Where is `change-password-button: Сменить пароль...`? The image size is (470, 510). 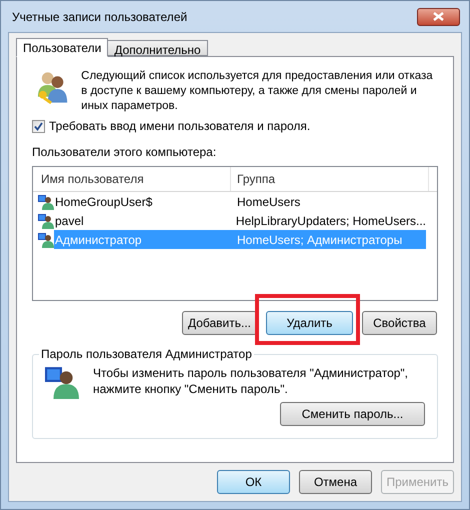 change-password-button: Сменить пароль... is located at coordinates (352, 414).